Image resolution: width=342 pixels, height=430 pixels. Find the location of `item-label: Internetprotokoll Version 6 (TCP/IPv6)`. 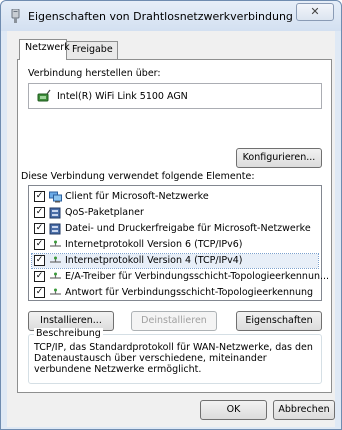

item-label: Internetprotokoll Version 6 (TCP/IPv6) is located at coordinates (154, 244).